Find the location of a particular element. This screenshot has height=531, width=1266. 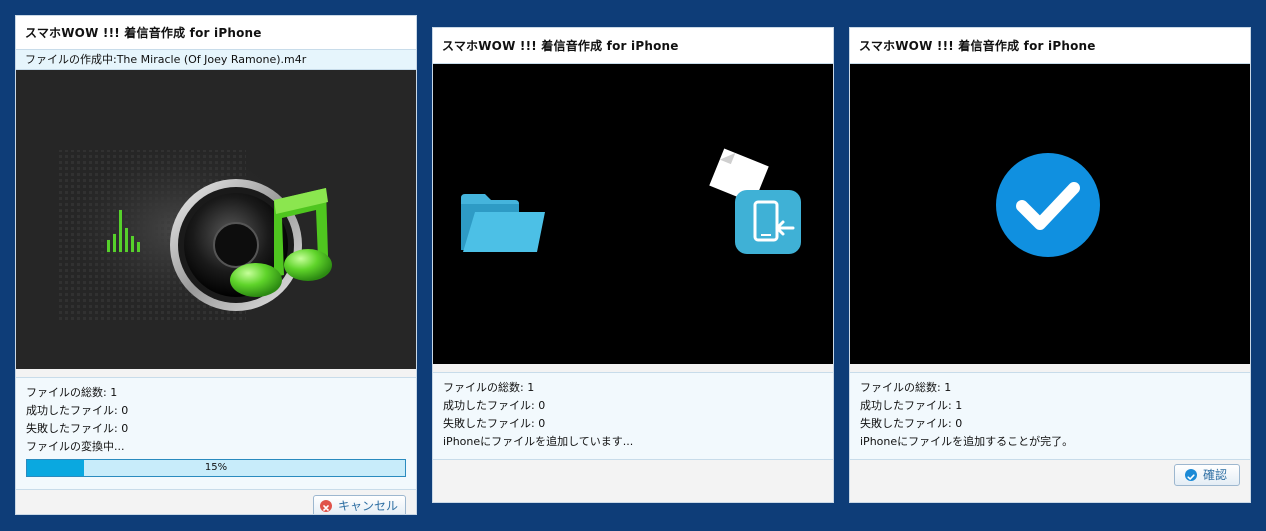

confirm-button: 確認 is located at coordinates (1206, 475).